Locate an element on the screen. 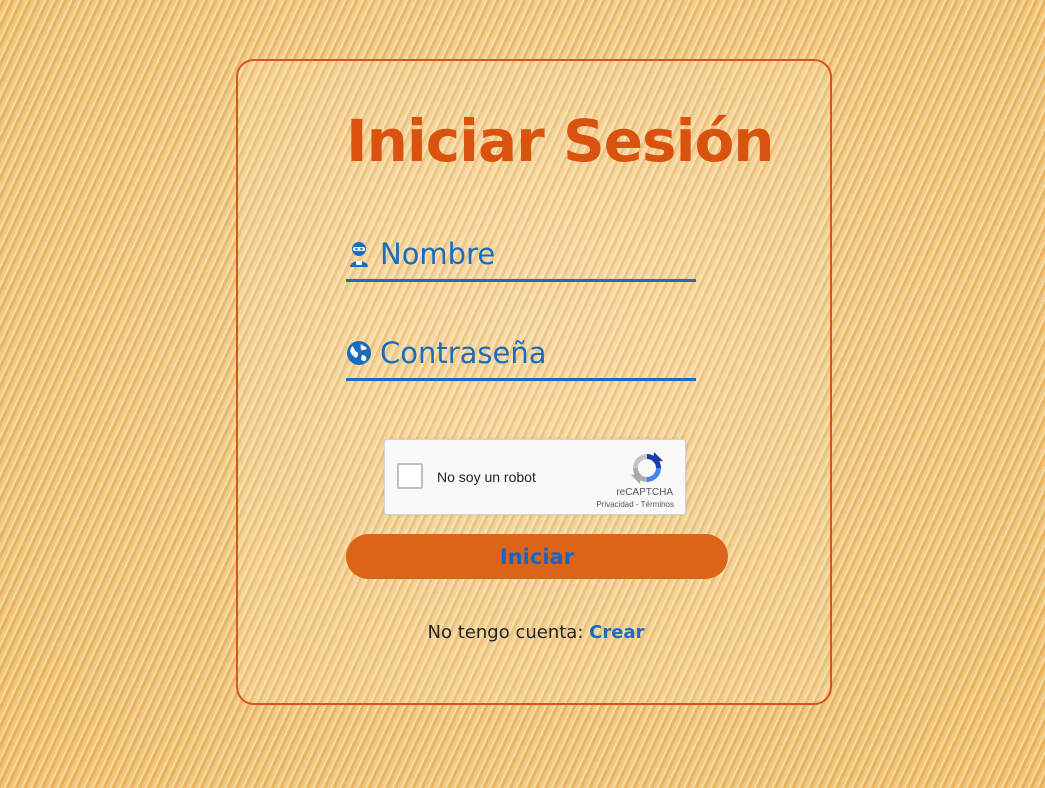 The image size is (1045, 788). recaptcha-privacy-link: Privacidad is located at coordinates (614, 504).